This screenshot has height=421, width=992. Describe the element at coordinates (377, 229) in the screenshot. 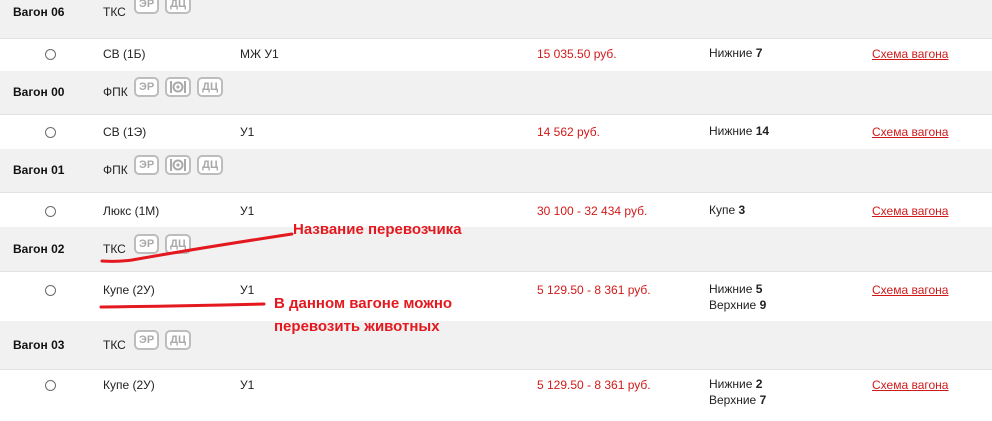

I see `carrier-annotation: Название перевозчика` at that location.